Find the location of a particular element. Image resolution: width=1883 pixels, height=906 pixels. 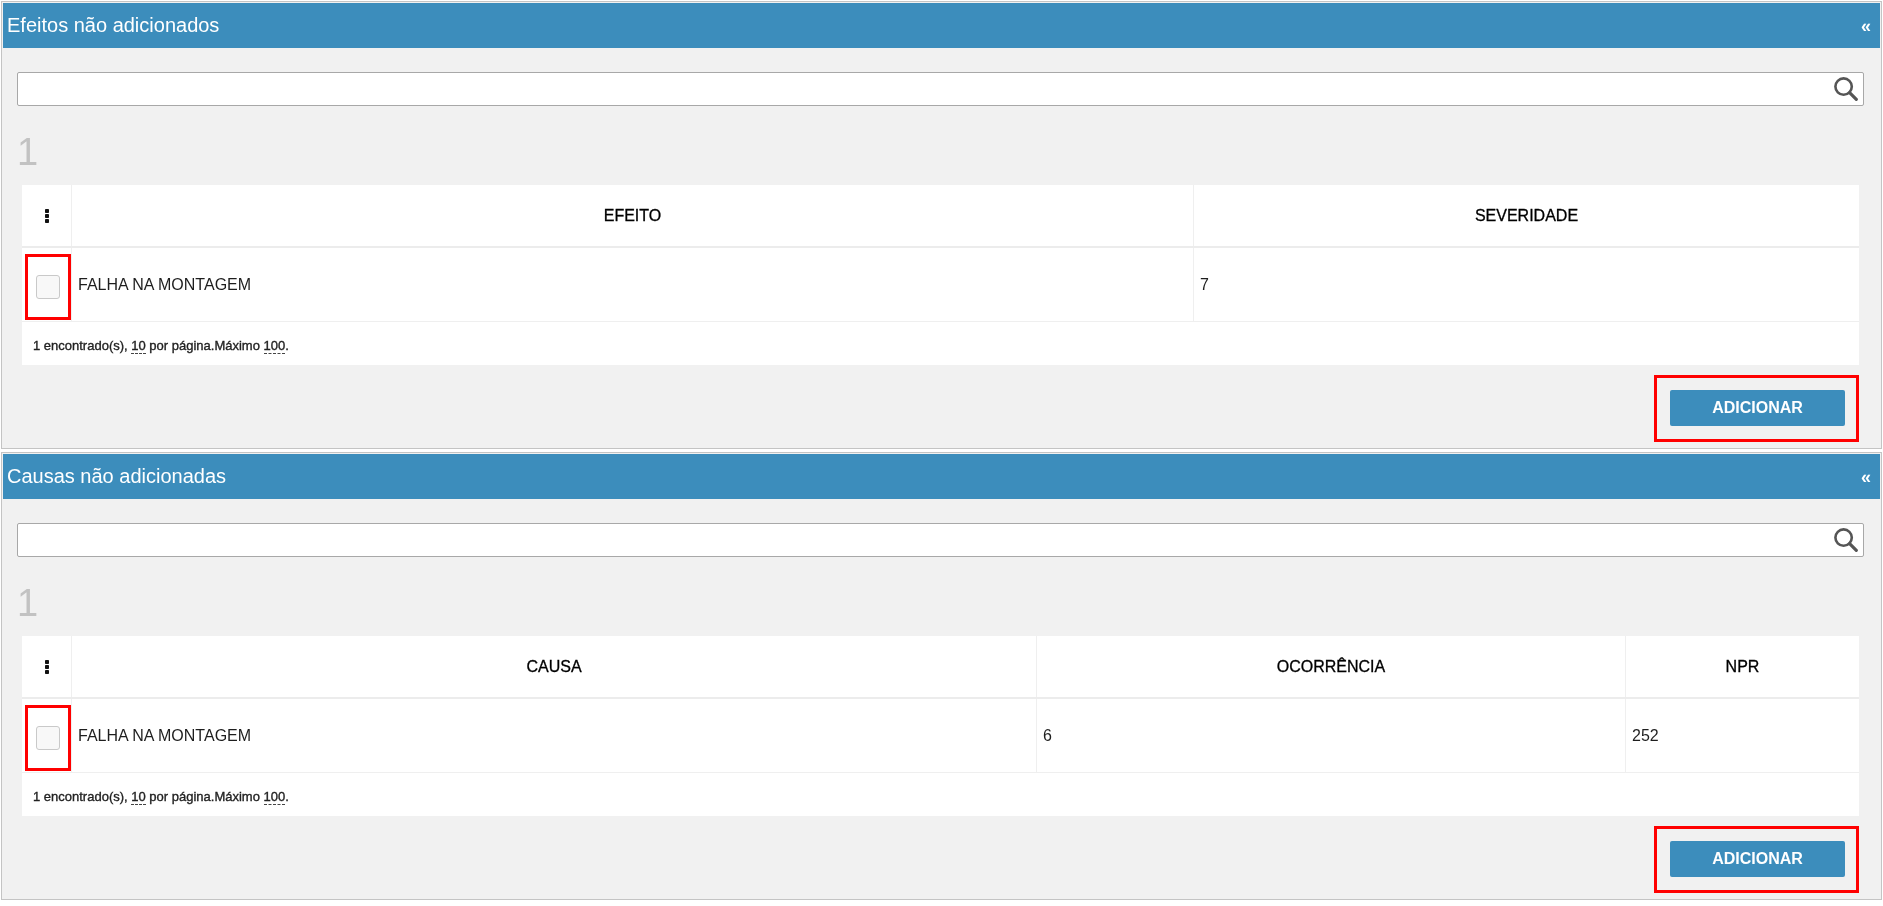

column-header: EFEITO is located at coordinates (633, 215).